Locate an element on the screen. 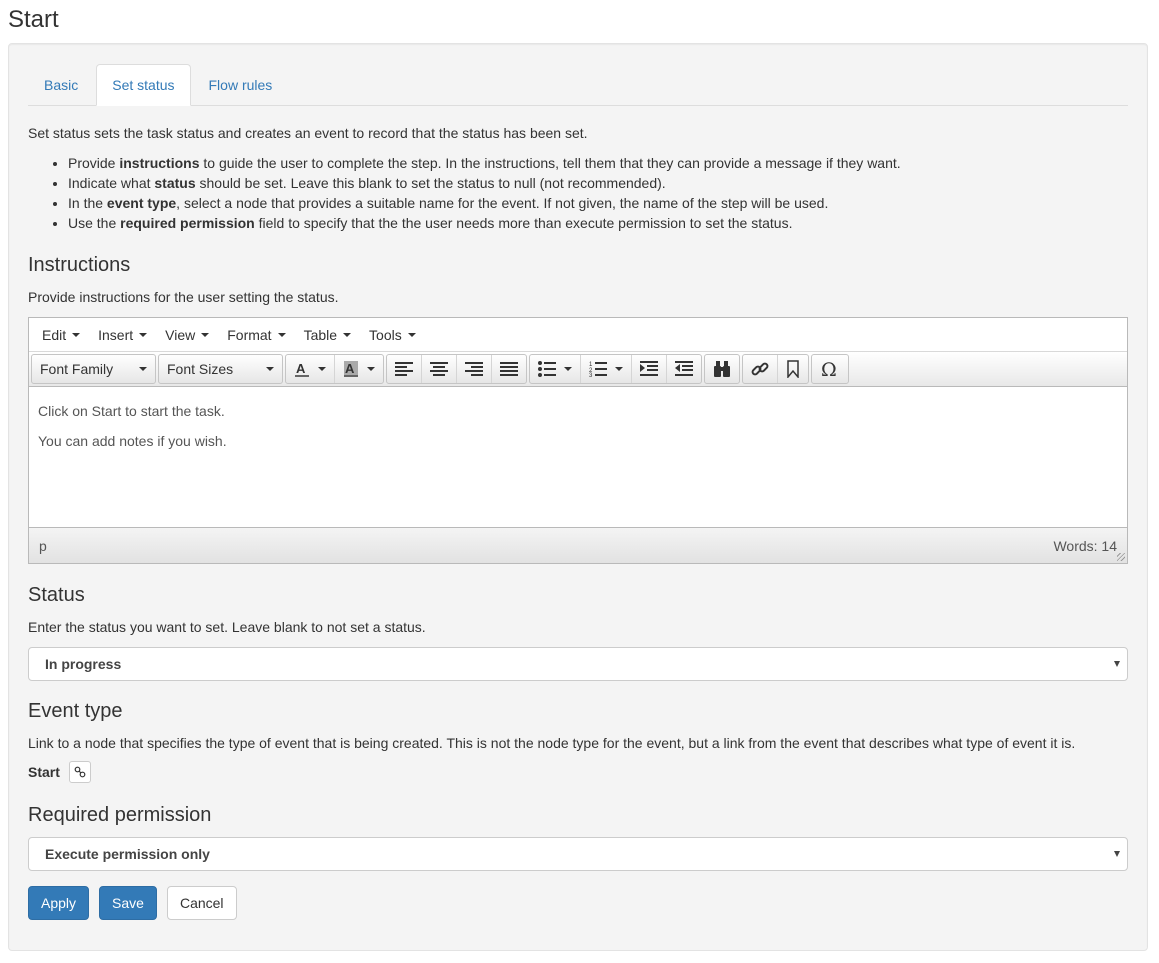 The image size is (1159, 963). align-justify-button is located at coordinates (509, 369).